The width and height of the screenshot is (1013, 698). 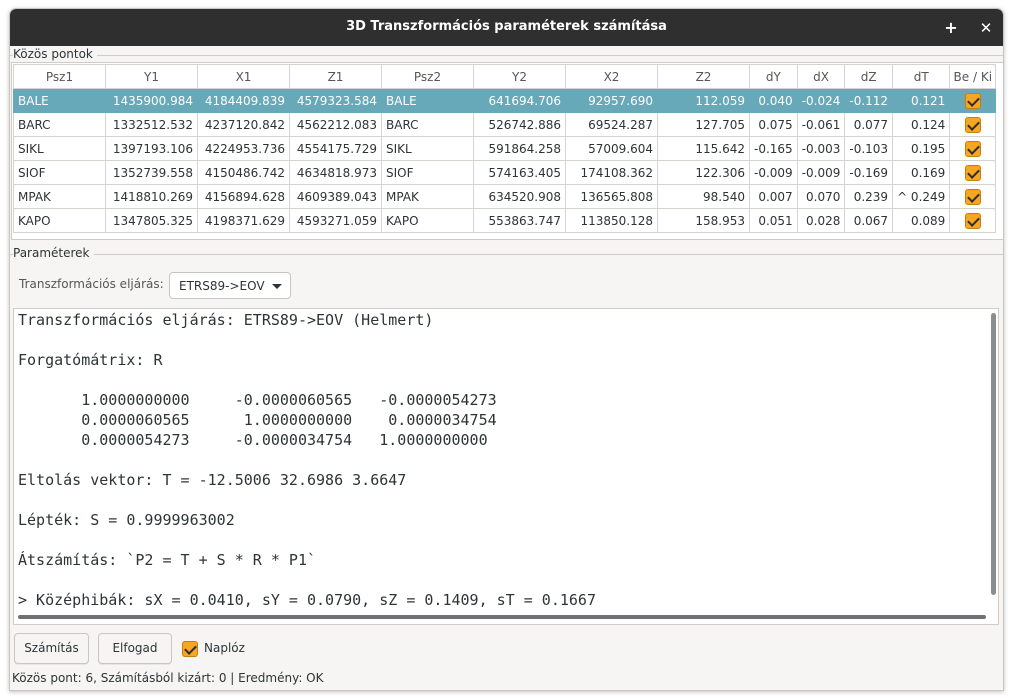 I want to click on cell-psz1: BARC, so click(x=59, y=124).